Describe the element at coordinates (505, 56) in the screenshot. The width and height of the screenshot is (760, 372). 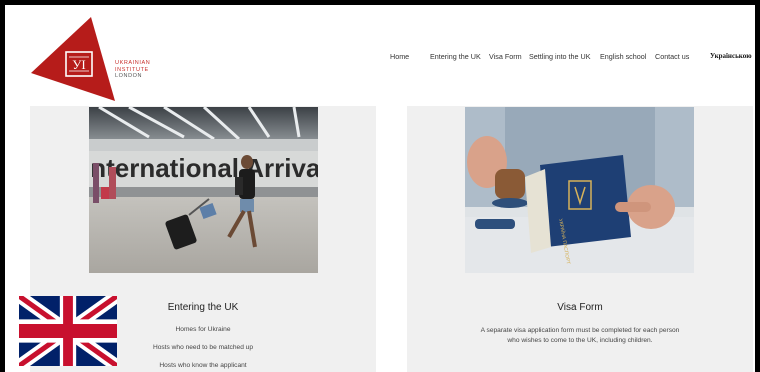
I see `nav-visa-form: Visa Form` at that location.